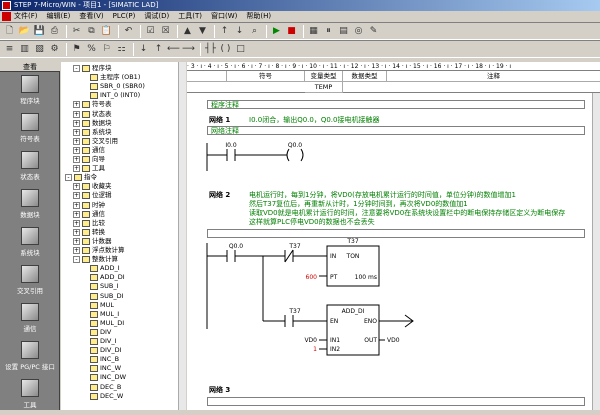 This screenshot has width=600, height=415. Describe the element at coordinates (92, 195) in the screenshot. I see `tree-node: + 位逻辑` at that location.